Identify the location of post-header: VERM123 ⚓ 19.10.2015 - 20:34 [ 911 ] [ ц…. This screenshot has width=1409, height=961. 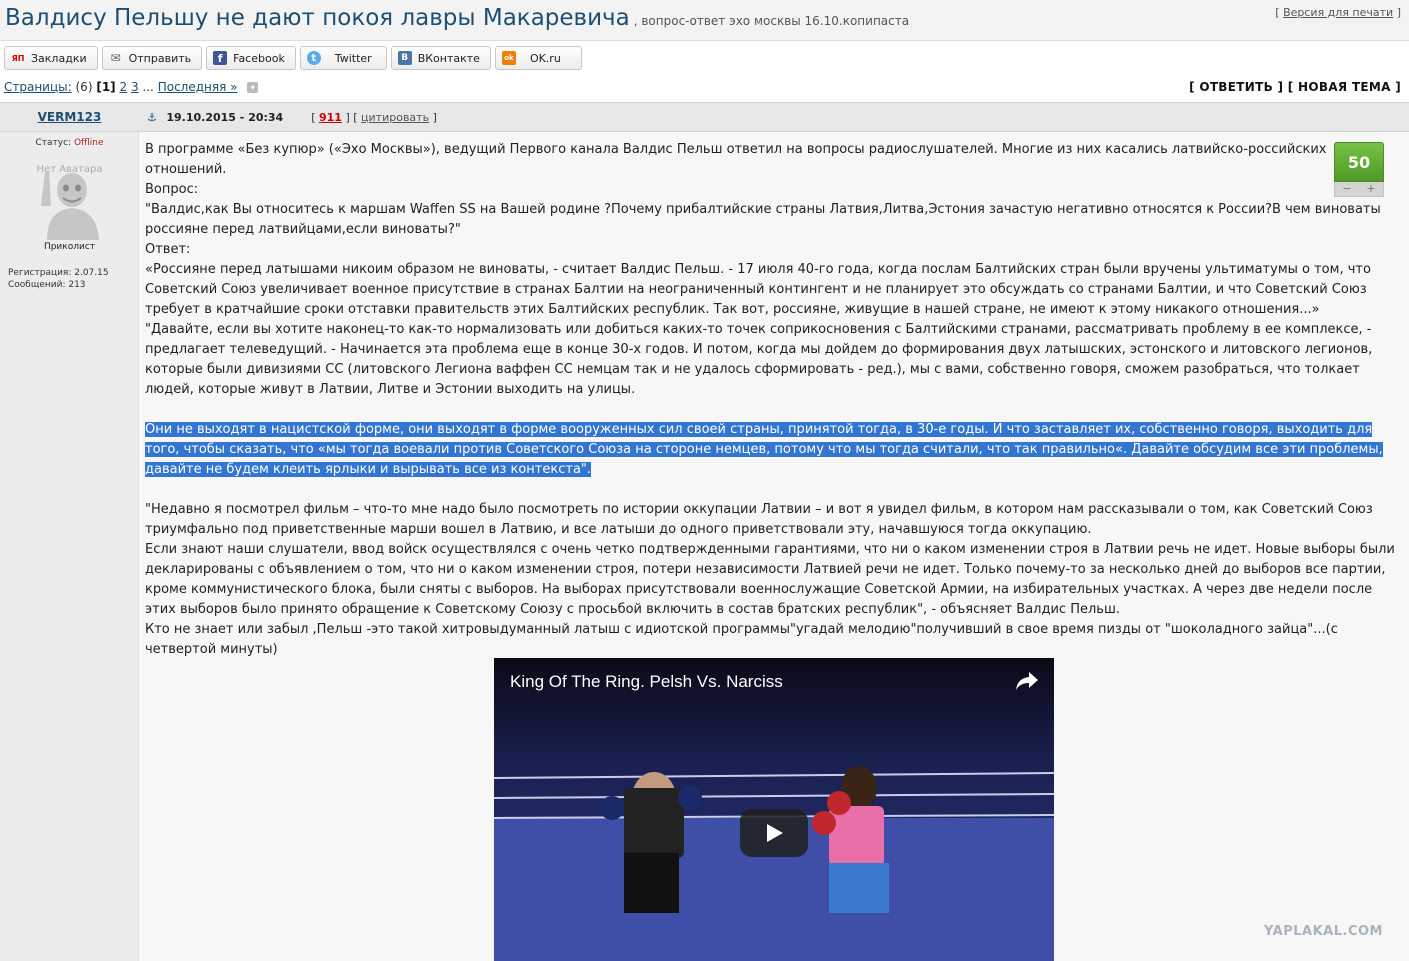
(704, 117).